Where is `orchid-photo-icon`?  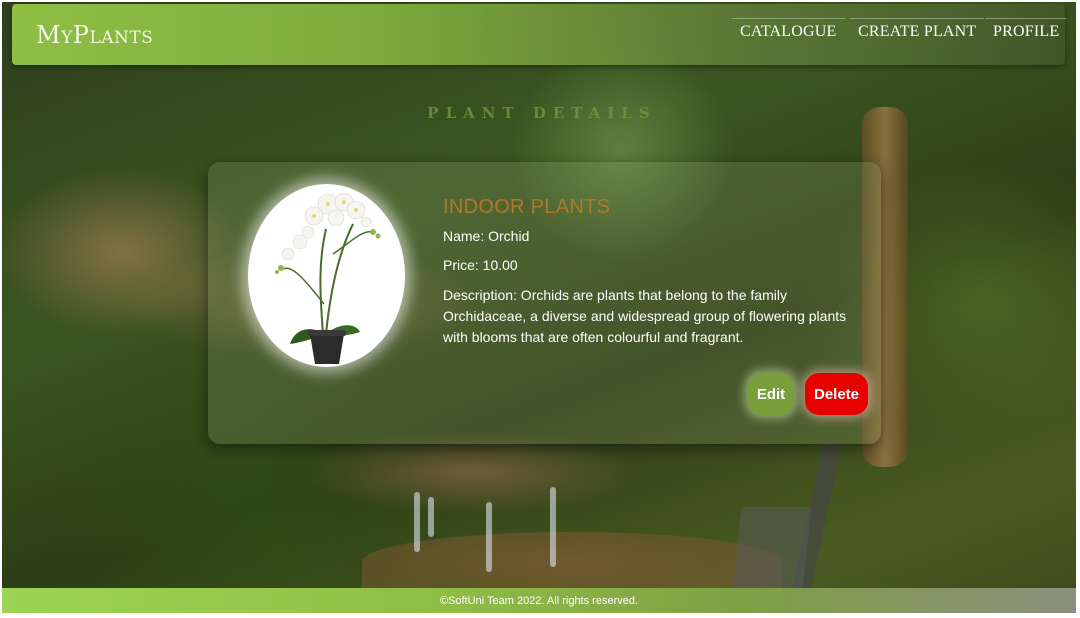 orchid-photo-icon is located at coordinates (328, 278).